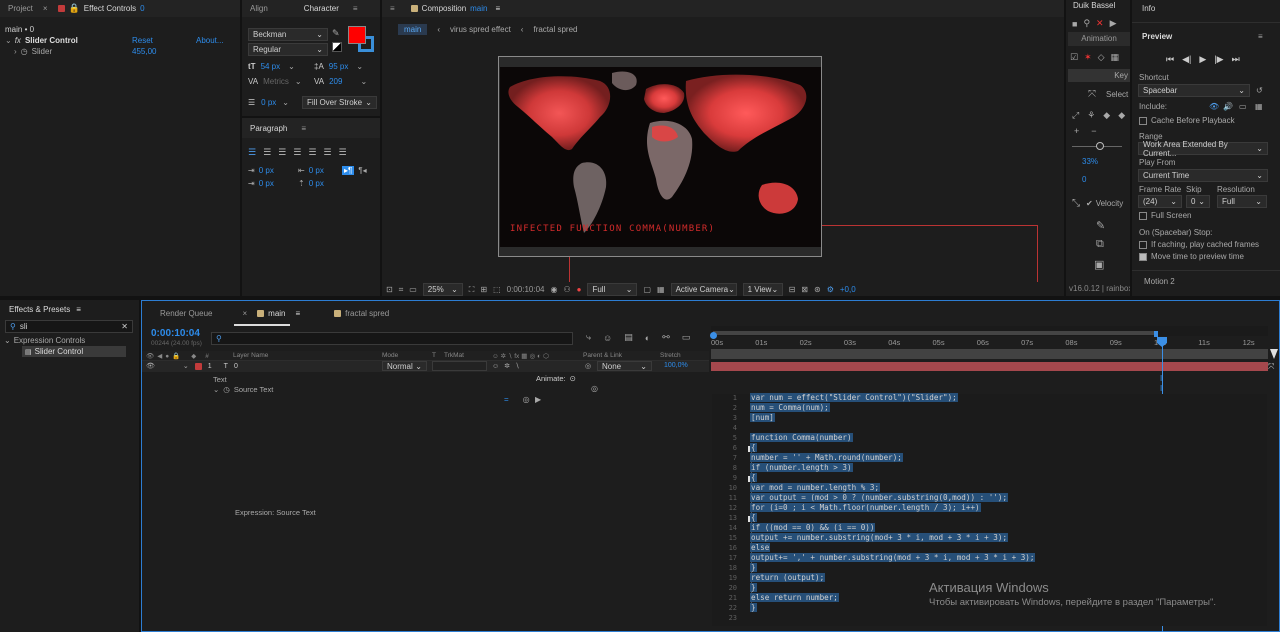 Image resolution: width=1280 pixels, height=632 pixels. I want to click on duik-percent: 33%, so click(1090, 161).